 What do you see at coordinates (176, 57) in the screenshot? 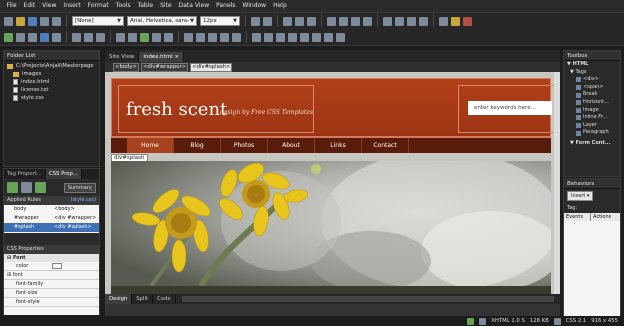
I see `close-icon: ×` at bounding box center [176, 57].